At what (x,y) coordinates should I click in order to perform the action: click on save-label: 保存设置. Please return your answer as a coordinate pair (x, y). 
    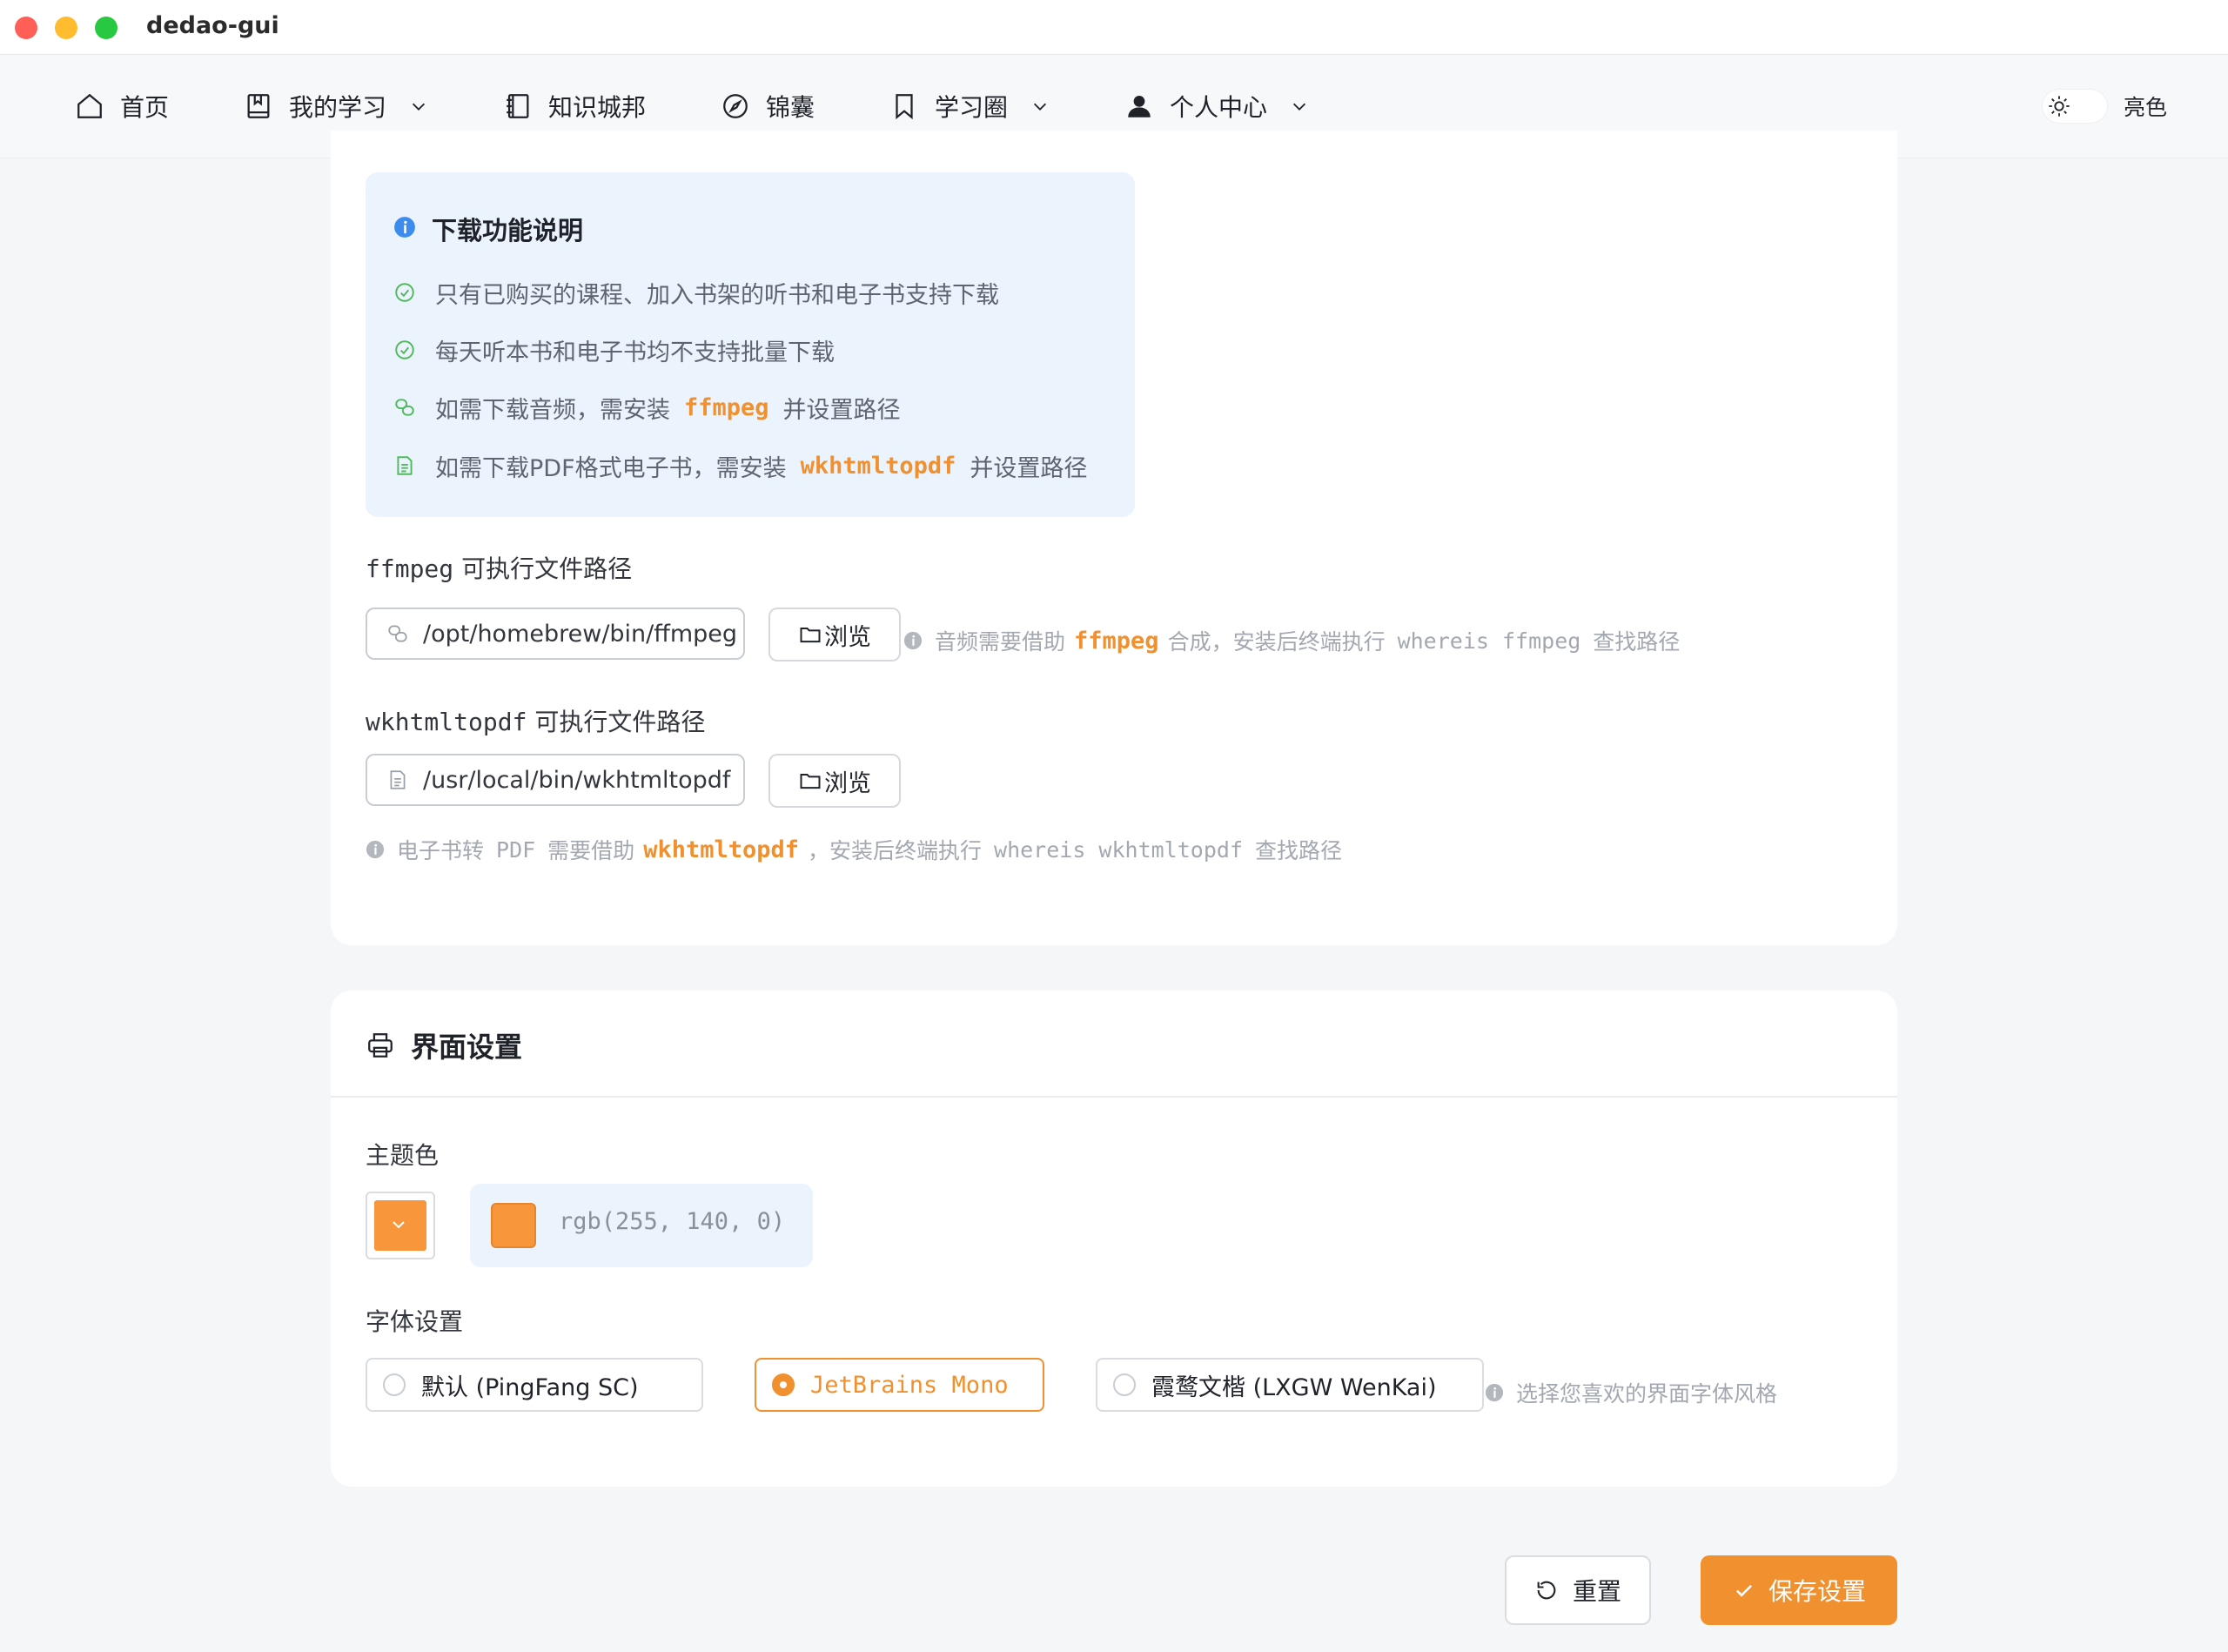
    Looking at the image, I should click on (1817, 1592).